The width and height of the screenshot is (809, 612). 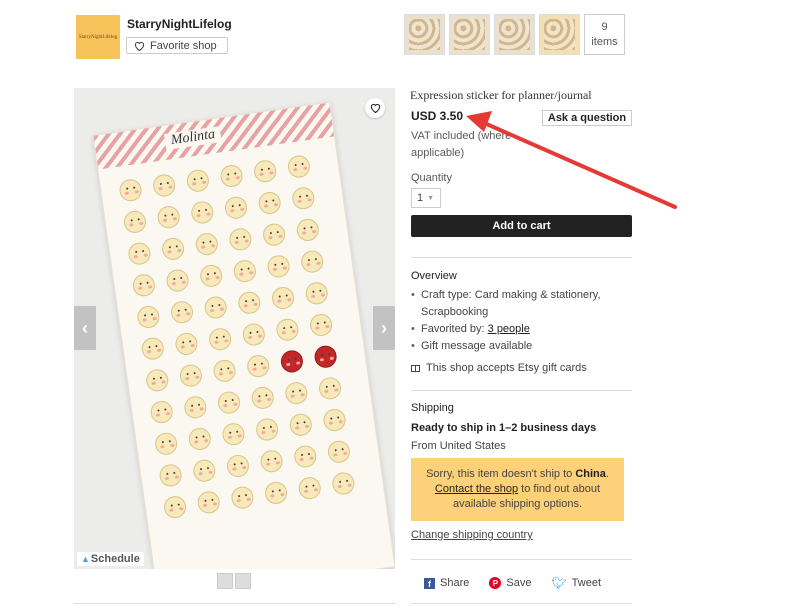 I want to click on shop-logo-text: StarryNightLifelog, so click(x=98, y=37).